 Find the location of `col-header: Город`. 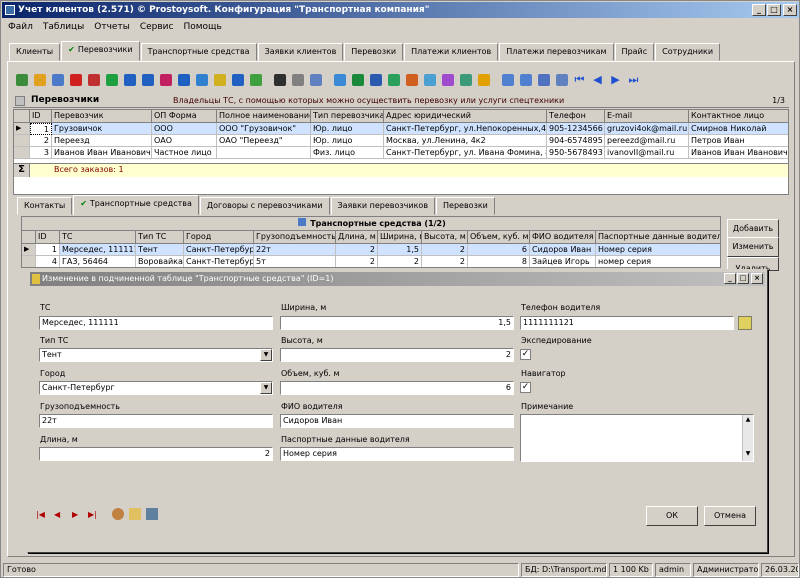

col-header: Город is located at coordinates (219, 237).